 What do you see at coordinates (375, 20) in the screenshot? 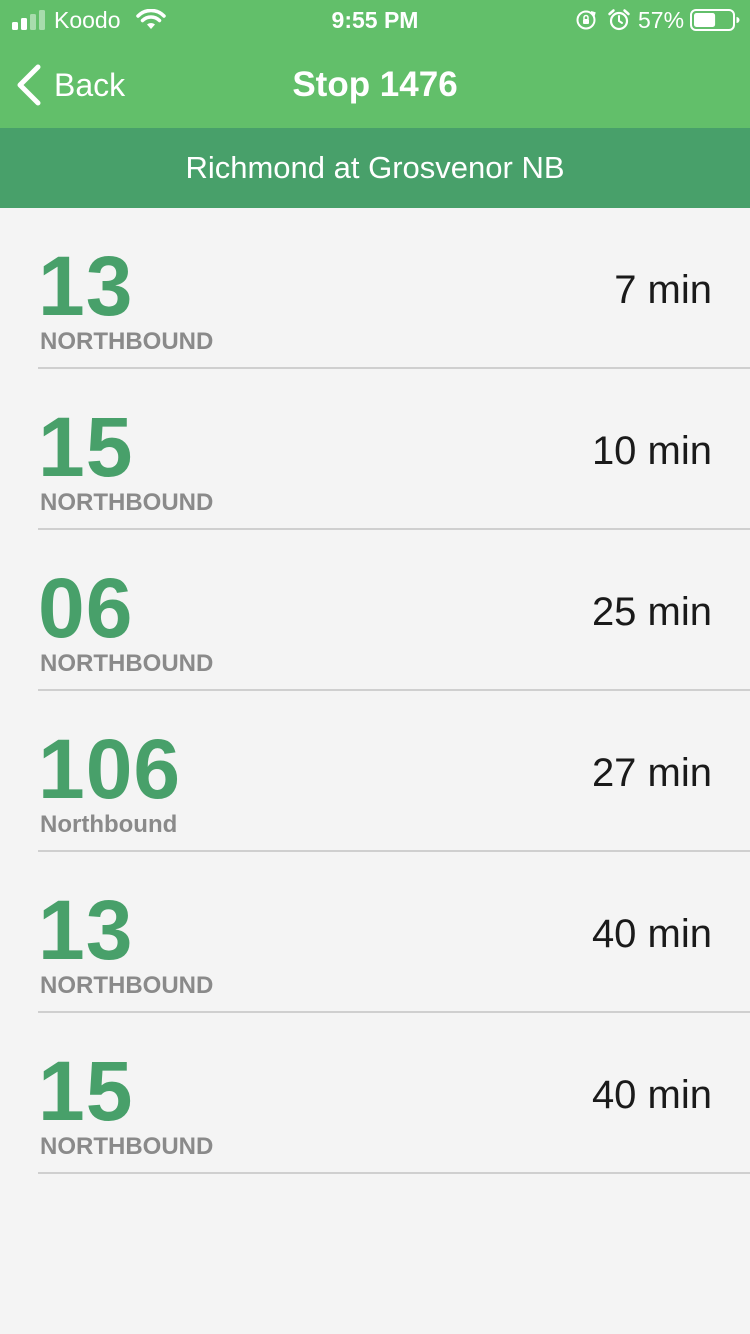
I see `status-bar: Koodo 9:55 PM 57%` at bounding box center [375, 20].